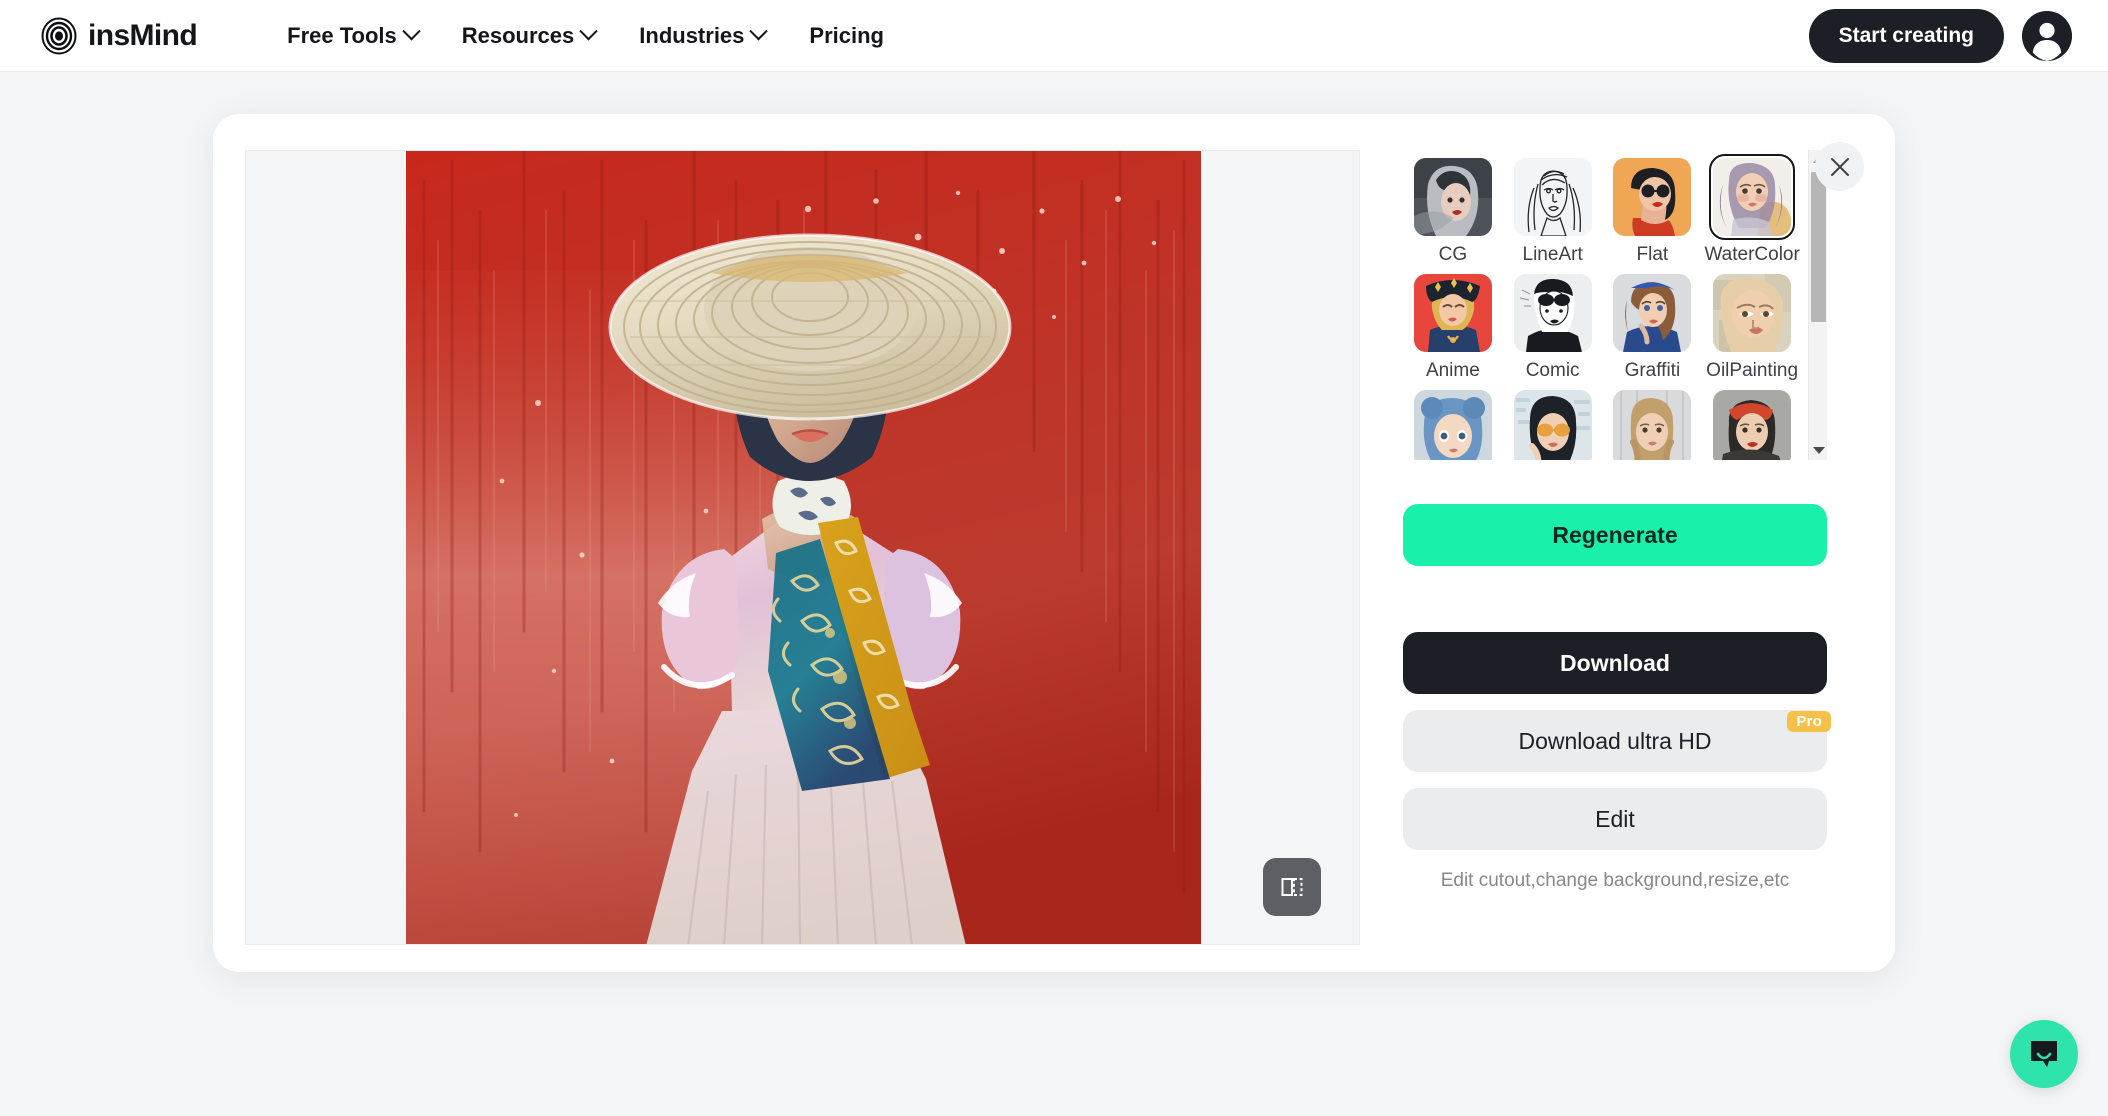 Image resolution: width=2108 pixels, height=1116 pixels. What do you see at coordinates (1809, 721) in the screenshot?
I see `pro-badge: Pro` at bounding box center [1809, 721].